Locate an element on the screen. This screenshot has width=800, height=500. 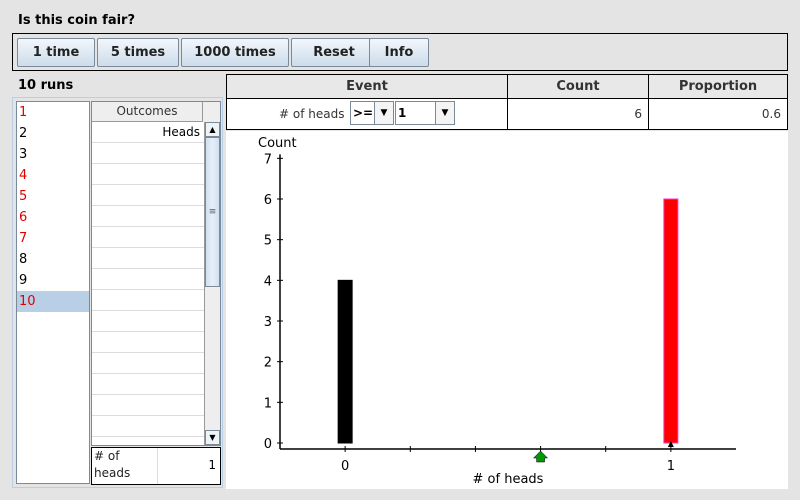
reset-button: Reset is located at coordinates (334, 52).